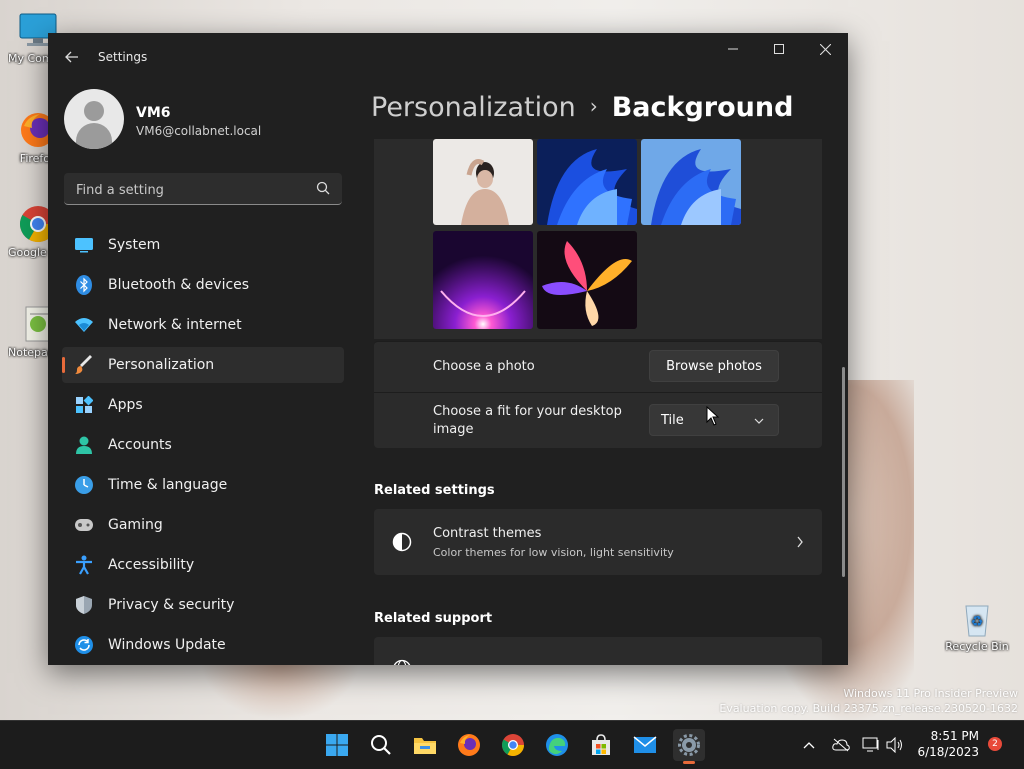  I want to click on tray-volume, so click(895, 745).